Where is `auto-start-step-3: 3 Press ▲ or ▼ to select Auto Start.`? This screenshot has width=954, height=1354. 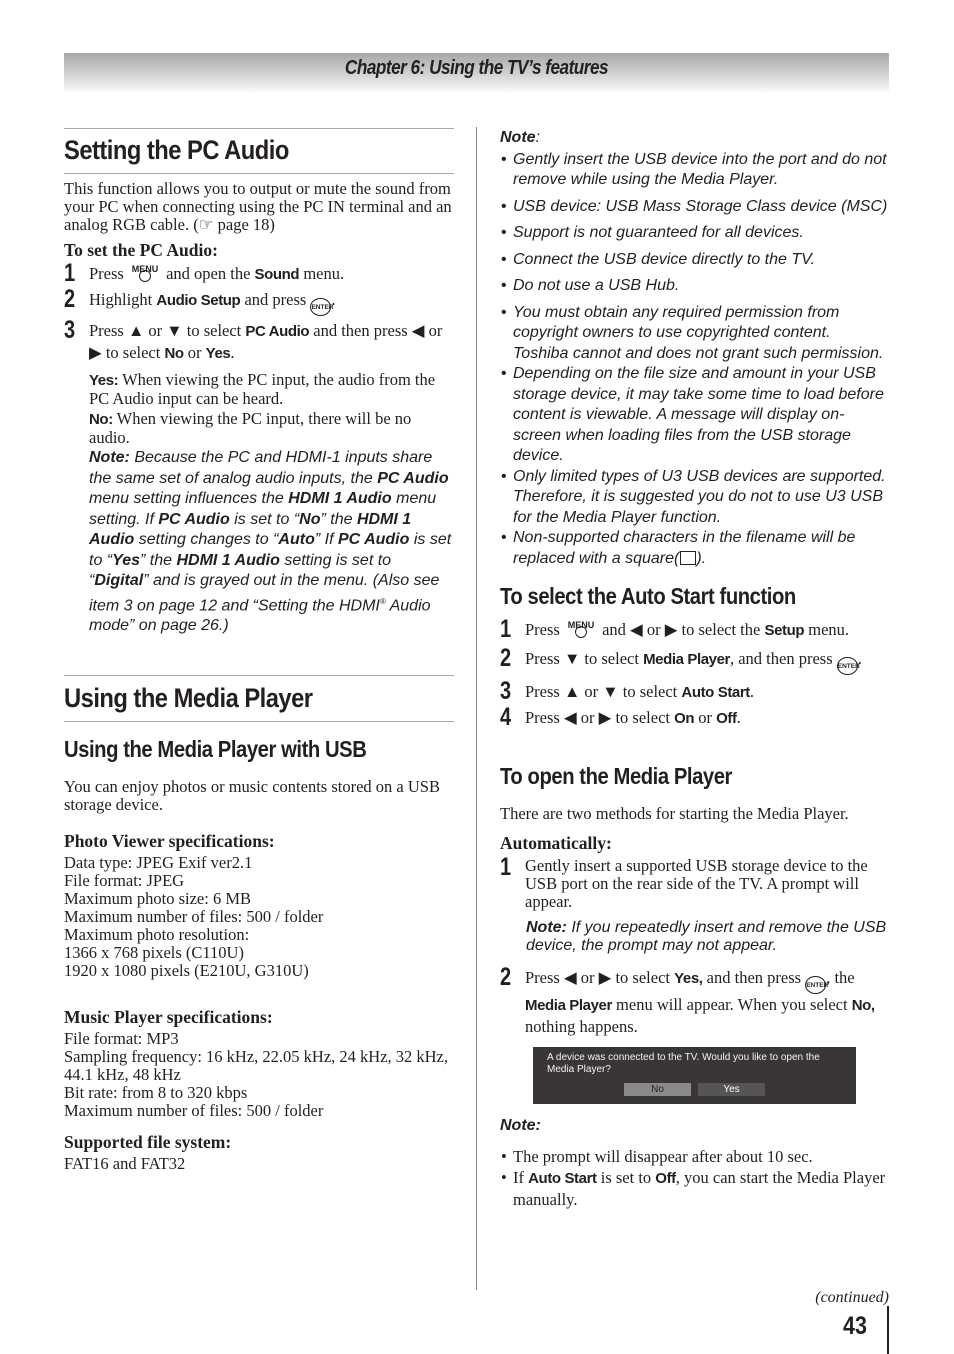 auto-start-step-3: 3 Press ▲ or ▼ to select Auto Start. is located at coordinates (627, 691).